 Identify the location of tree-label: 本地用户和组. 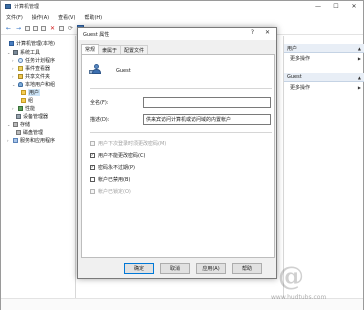
(40, 84).